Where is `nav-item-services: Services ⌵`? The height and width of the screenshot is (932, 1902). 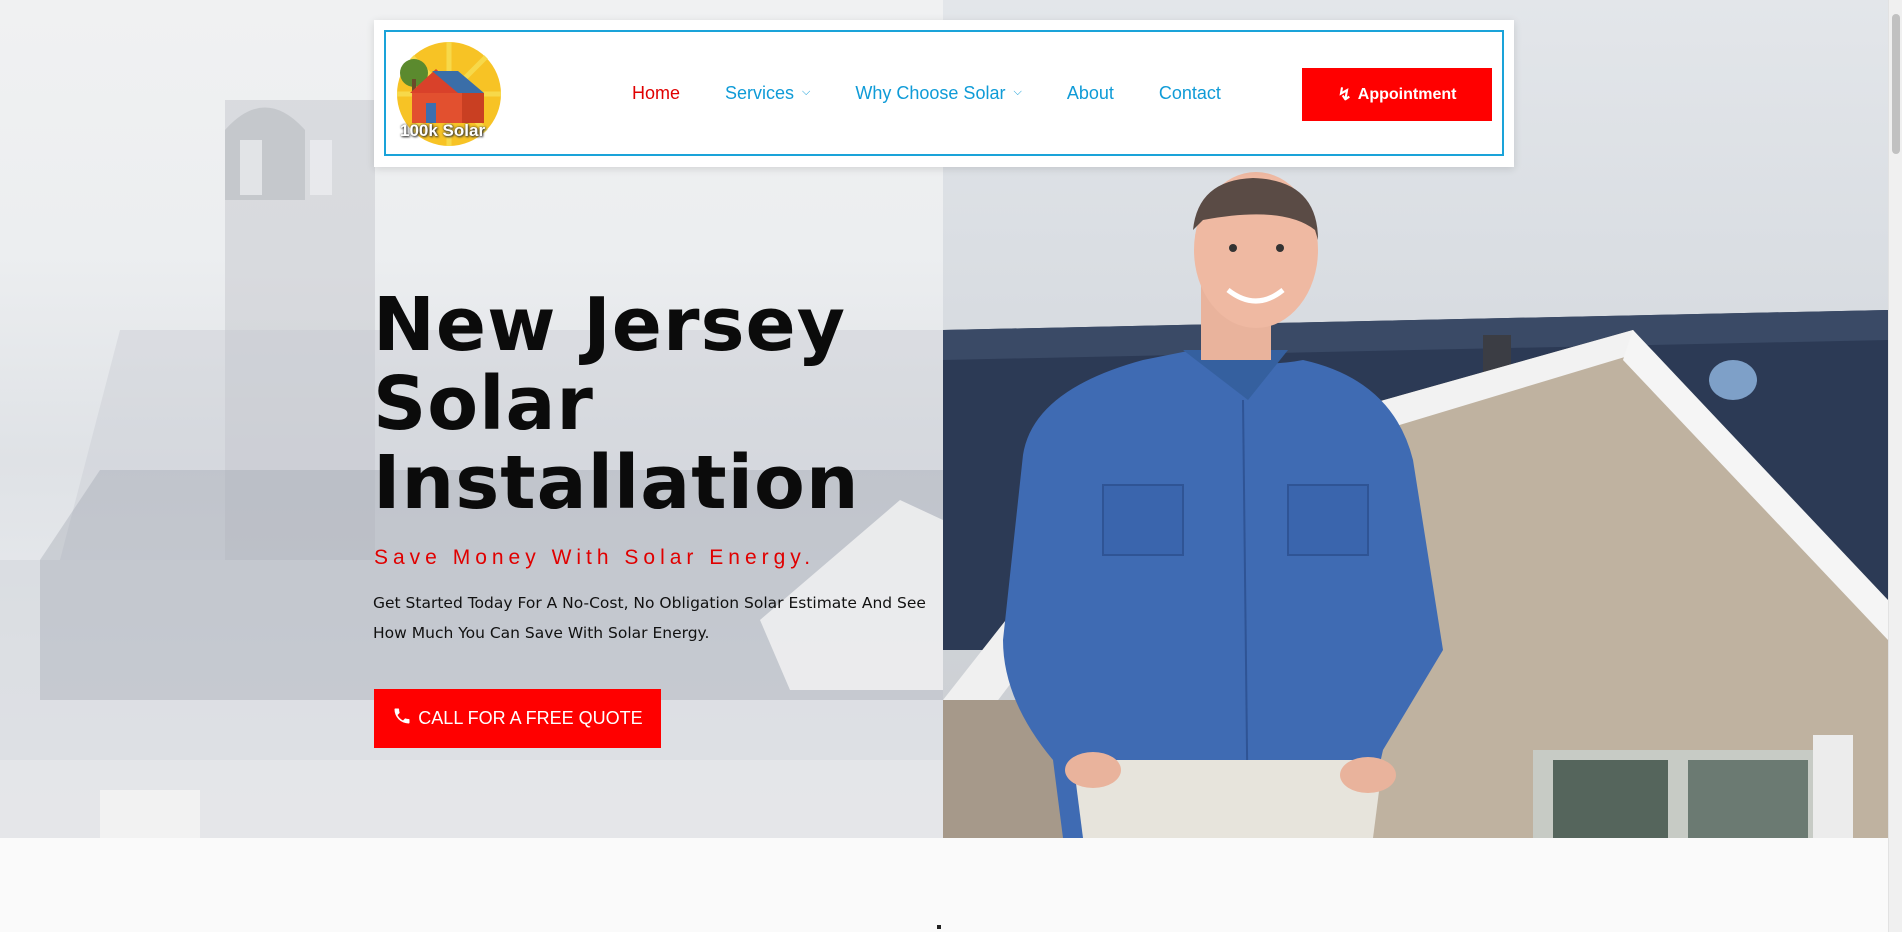 nav-item-services: Services ⌵ is located at coordinates (767, 93).